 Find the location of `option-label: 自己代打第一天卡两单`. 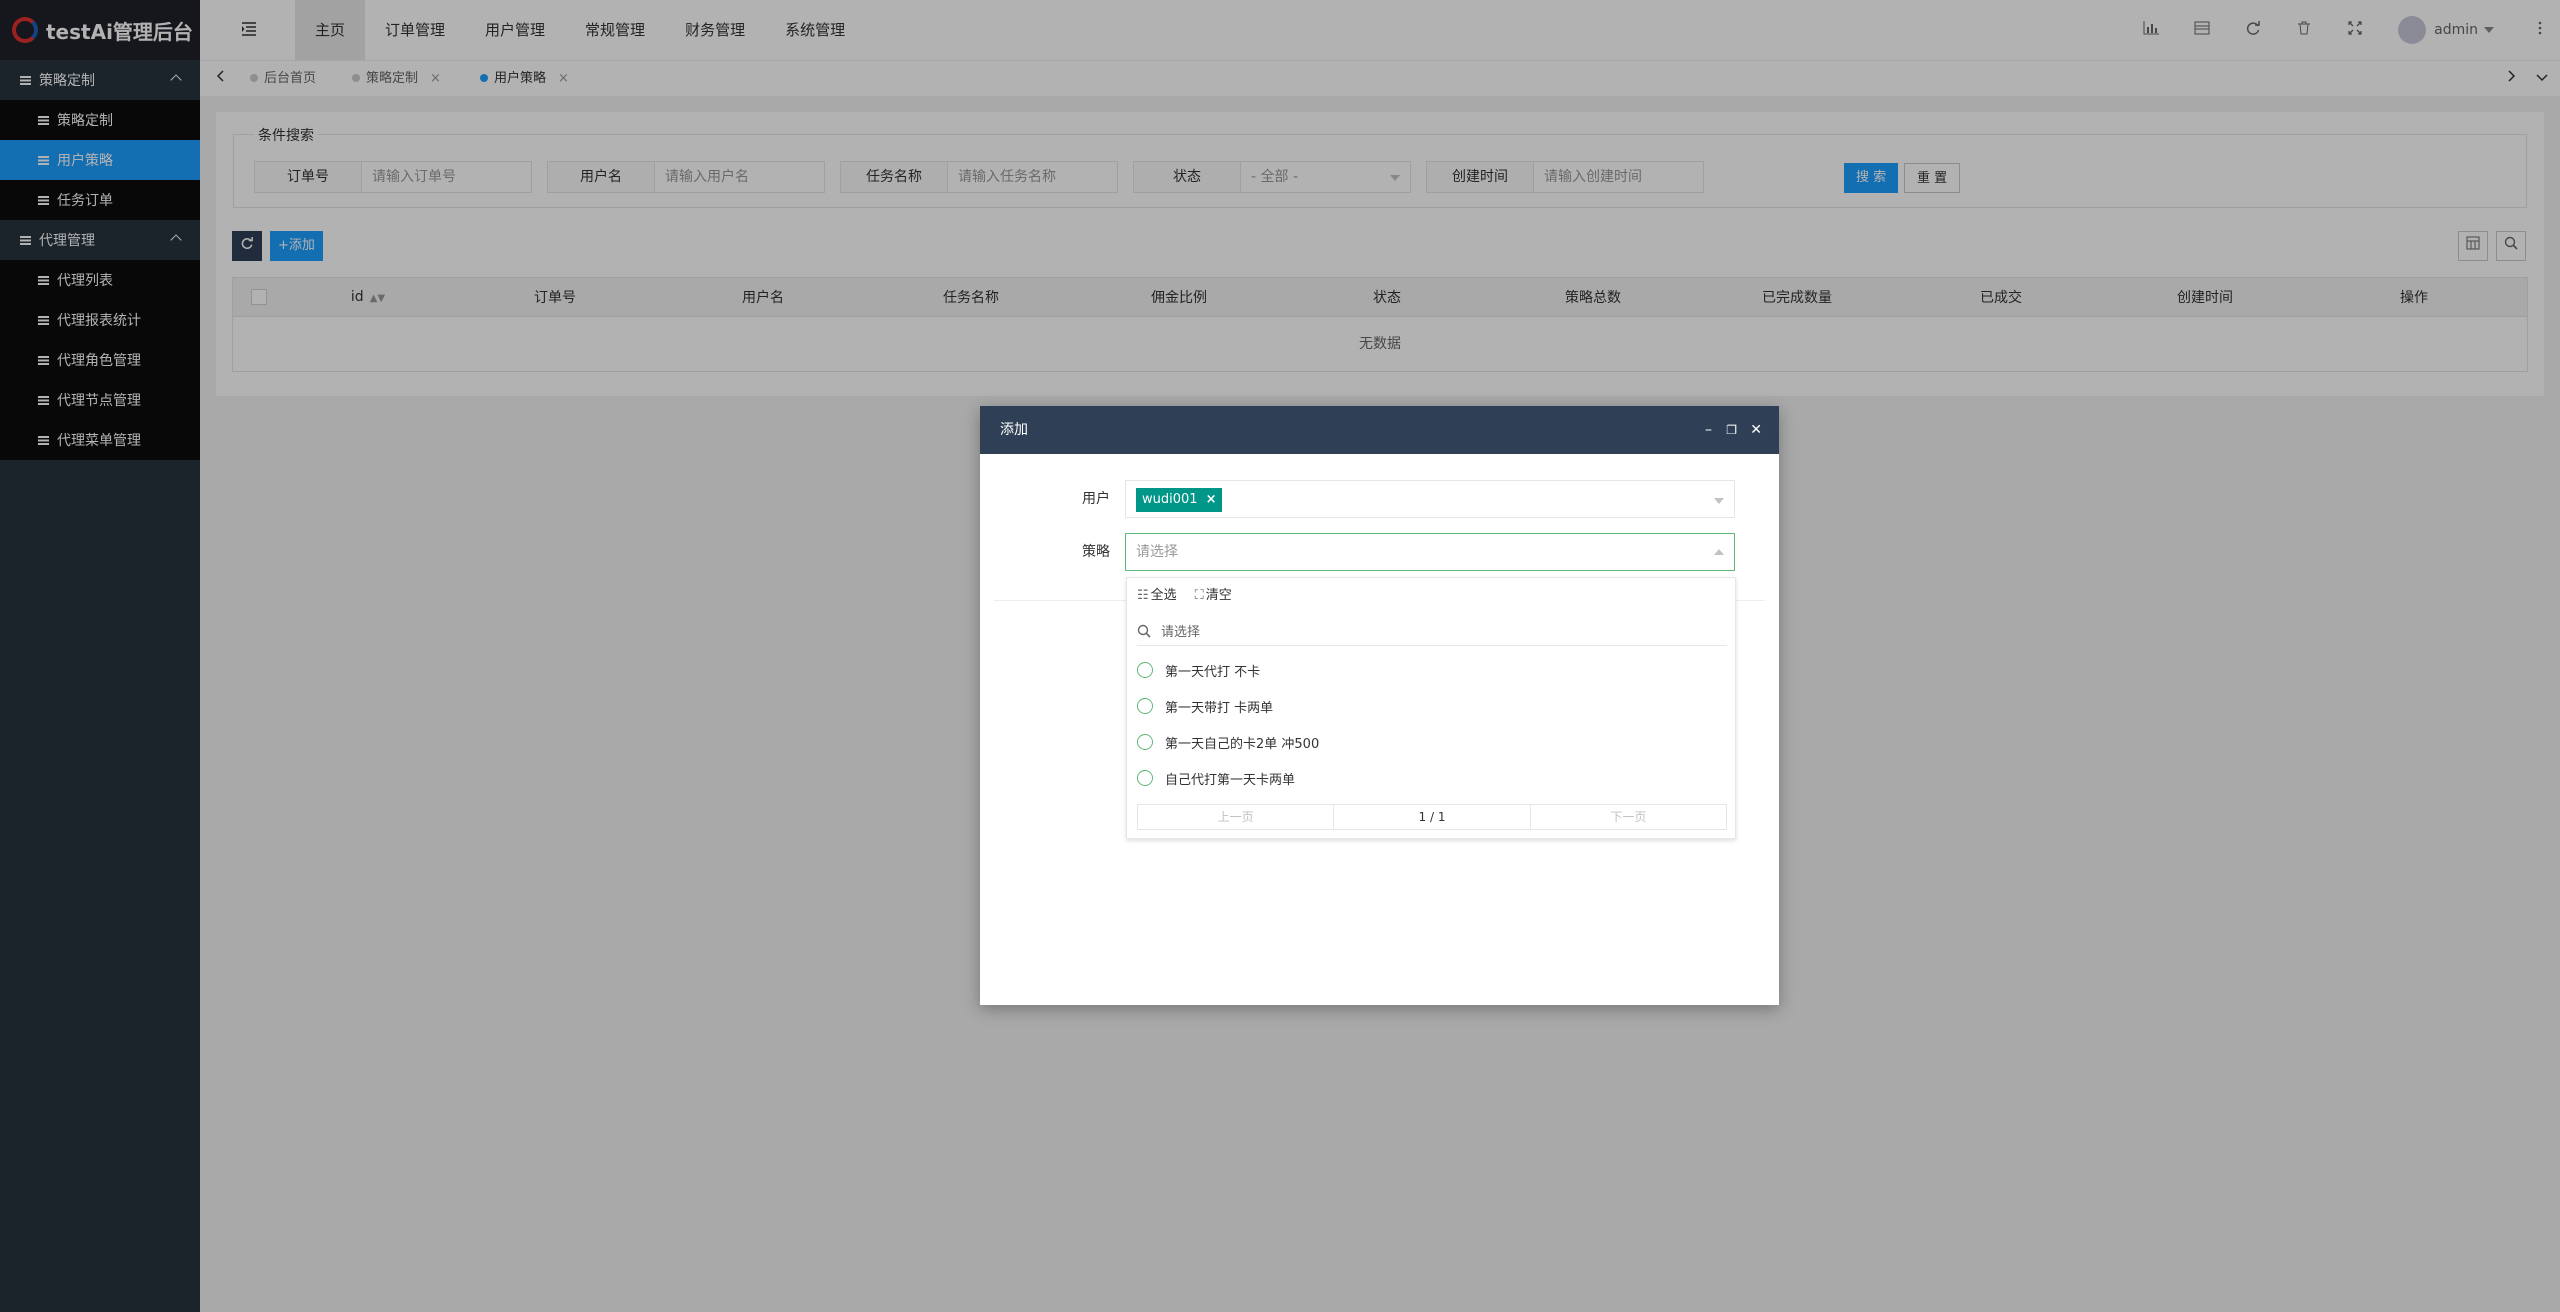

option-label: 自己代打第一天卡两单 is located at coordinates (1230, 780).